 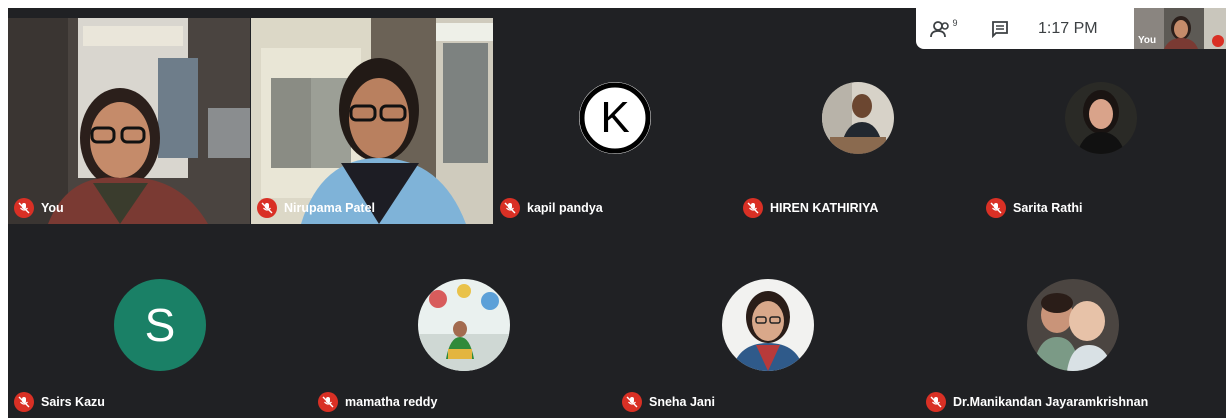 I want to click on video-feed-you, so click(x=129, y=121).